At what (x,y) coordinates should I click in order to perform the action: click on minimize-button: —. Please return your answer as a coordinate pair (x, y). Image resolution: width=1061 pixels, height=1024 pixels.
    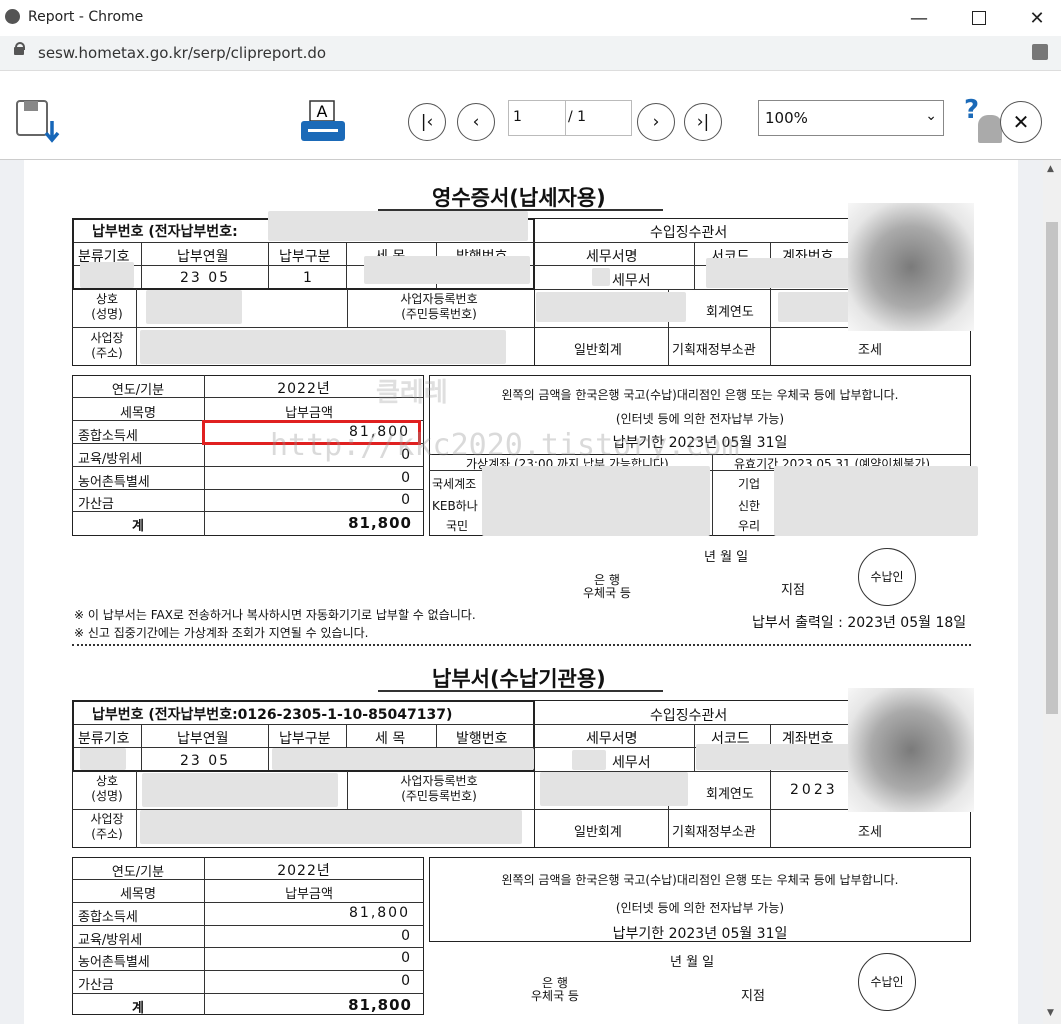
    Looking at the image, I should click on (919, 18).